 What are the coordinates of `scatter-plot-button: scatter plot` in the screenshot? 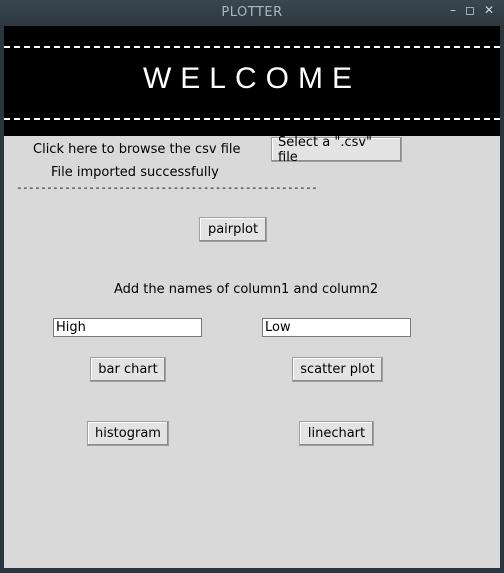 It's located at (337, 369).